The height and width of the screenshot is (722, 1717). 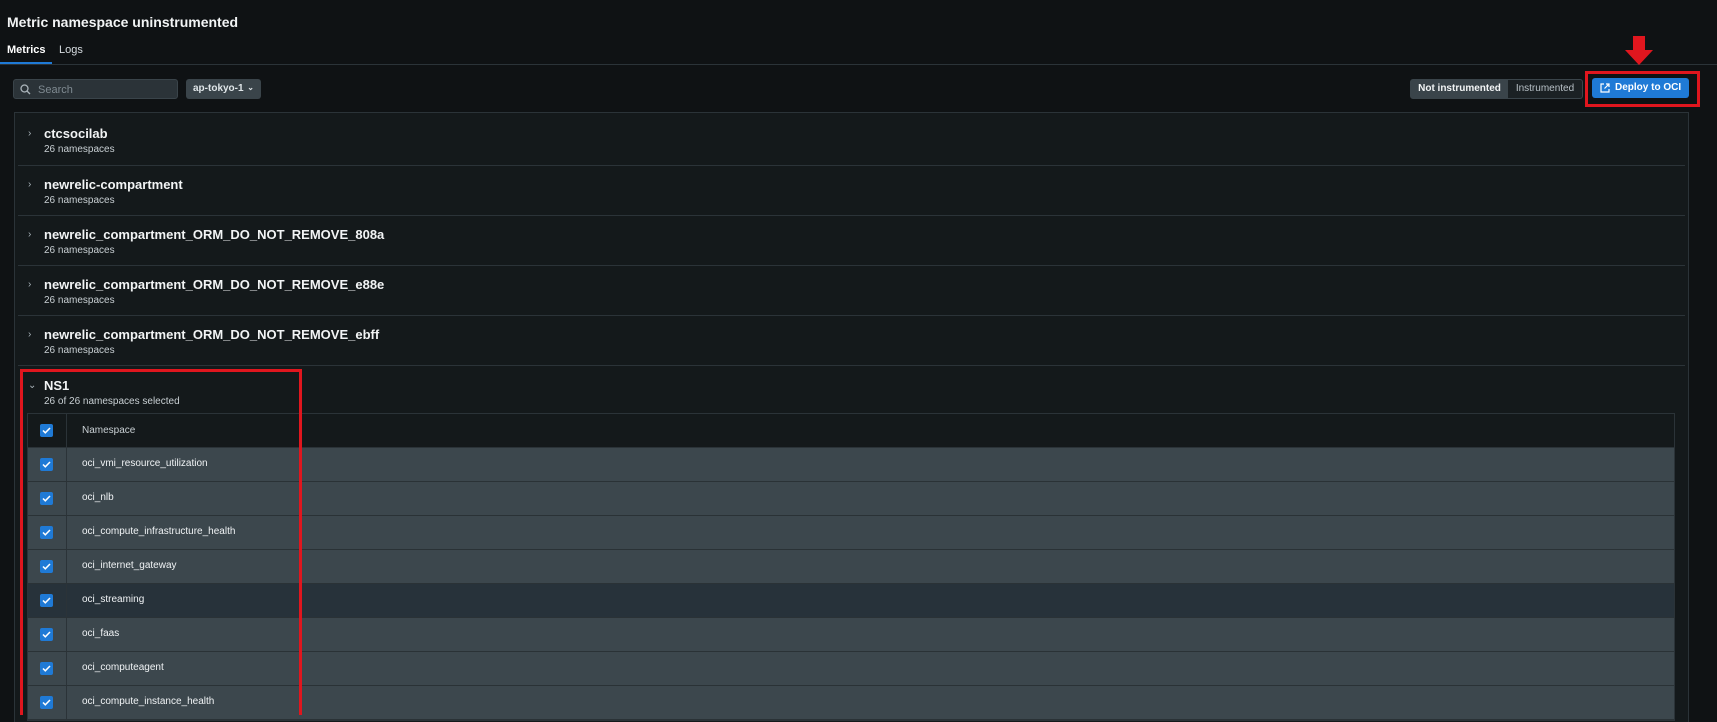 What do you see at coordinates (1545, 89) in the screenshot?
I see `instrumented-option: Instrumented` at bounding box center [1545, 89].